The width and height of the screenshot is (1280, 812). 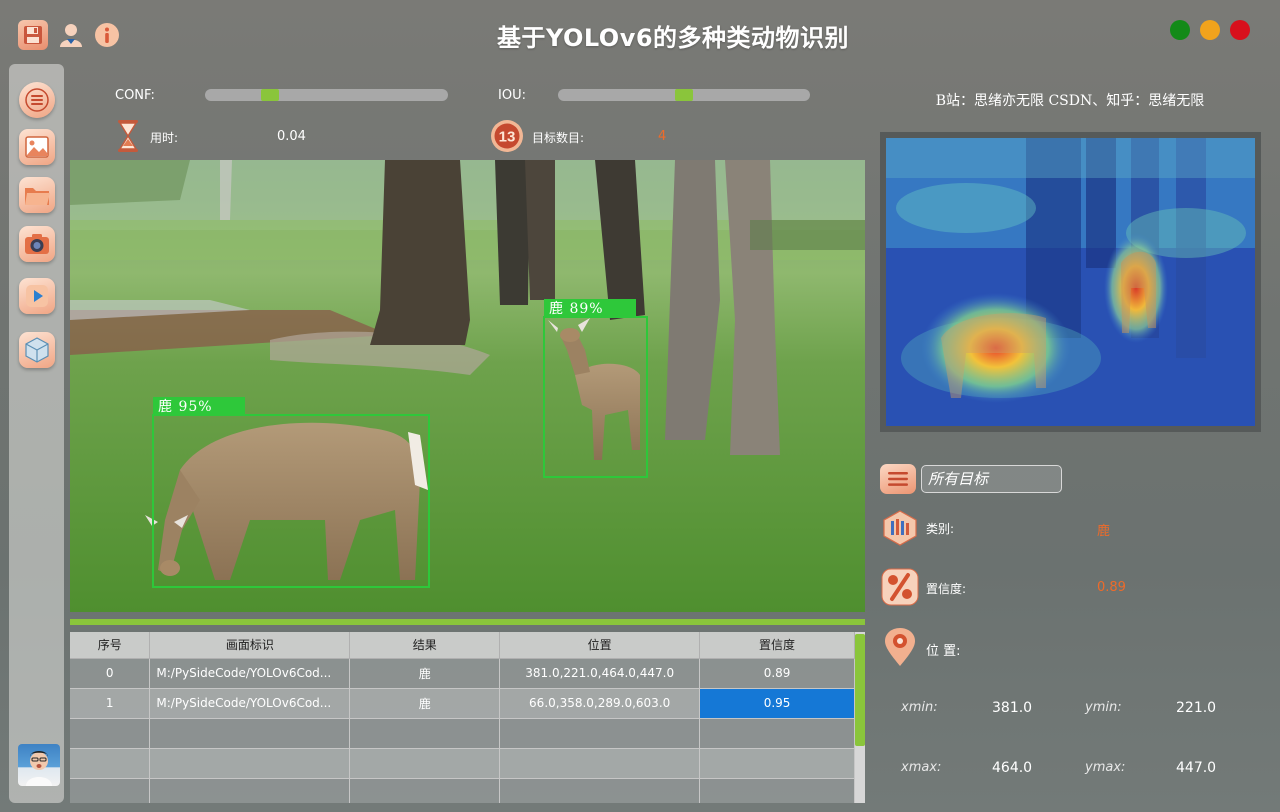 What do you see at coordinates (467, 622) in the screenshot?
I see `progress-bar` at bounding box center [467, 622].